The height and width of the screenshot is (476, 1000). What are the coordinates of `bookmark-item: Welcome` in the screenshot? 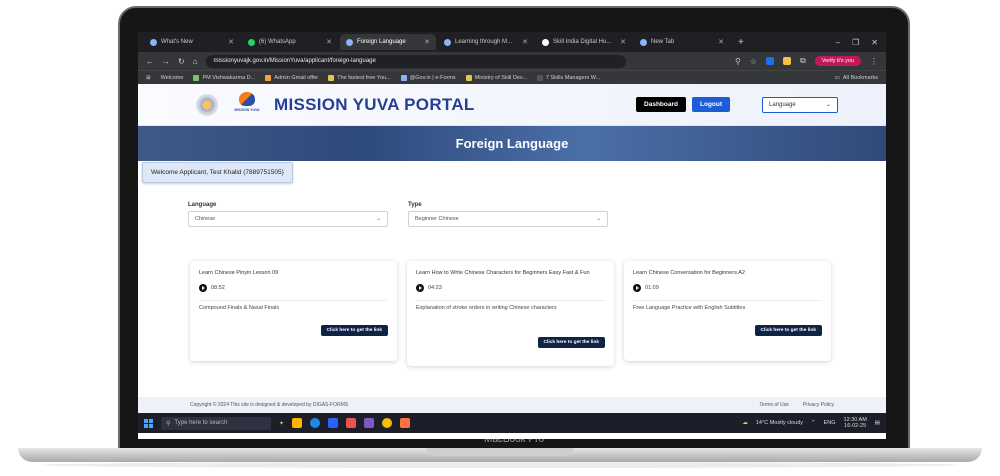 It's located at (172, 78).